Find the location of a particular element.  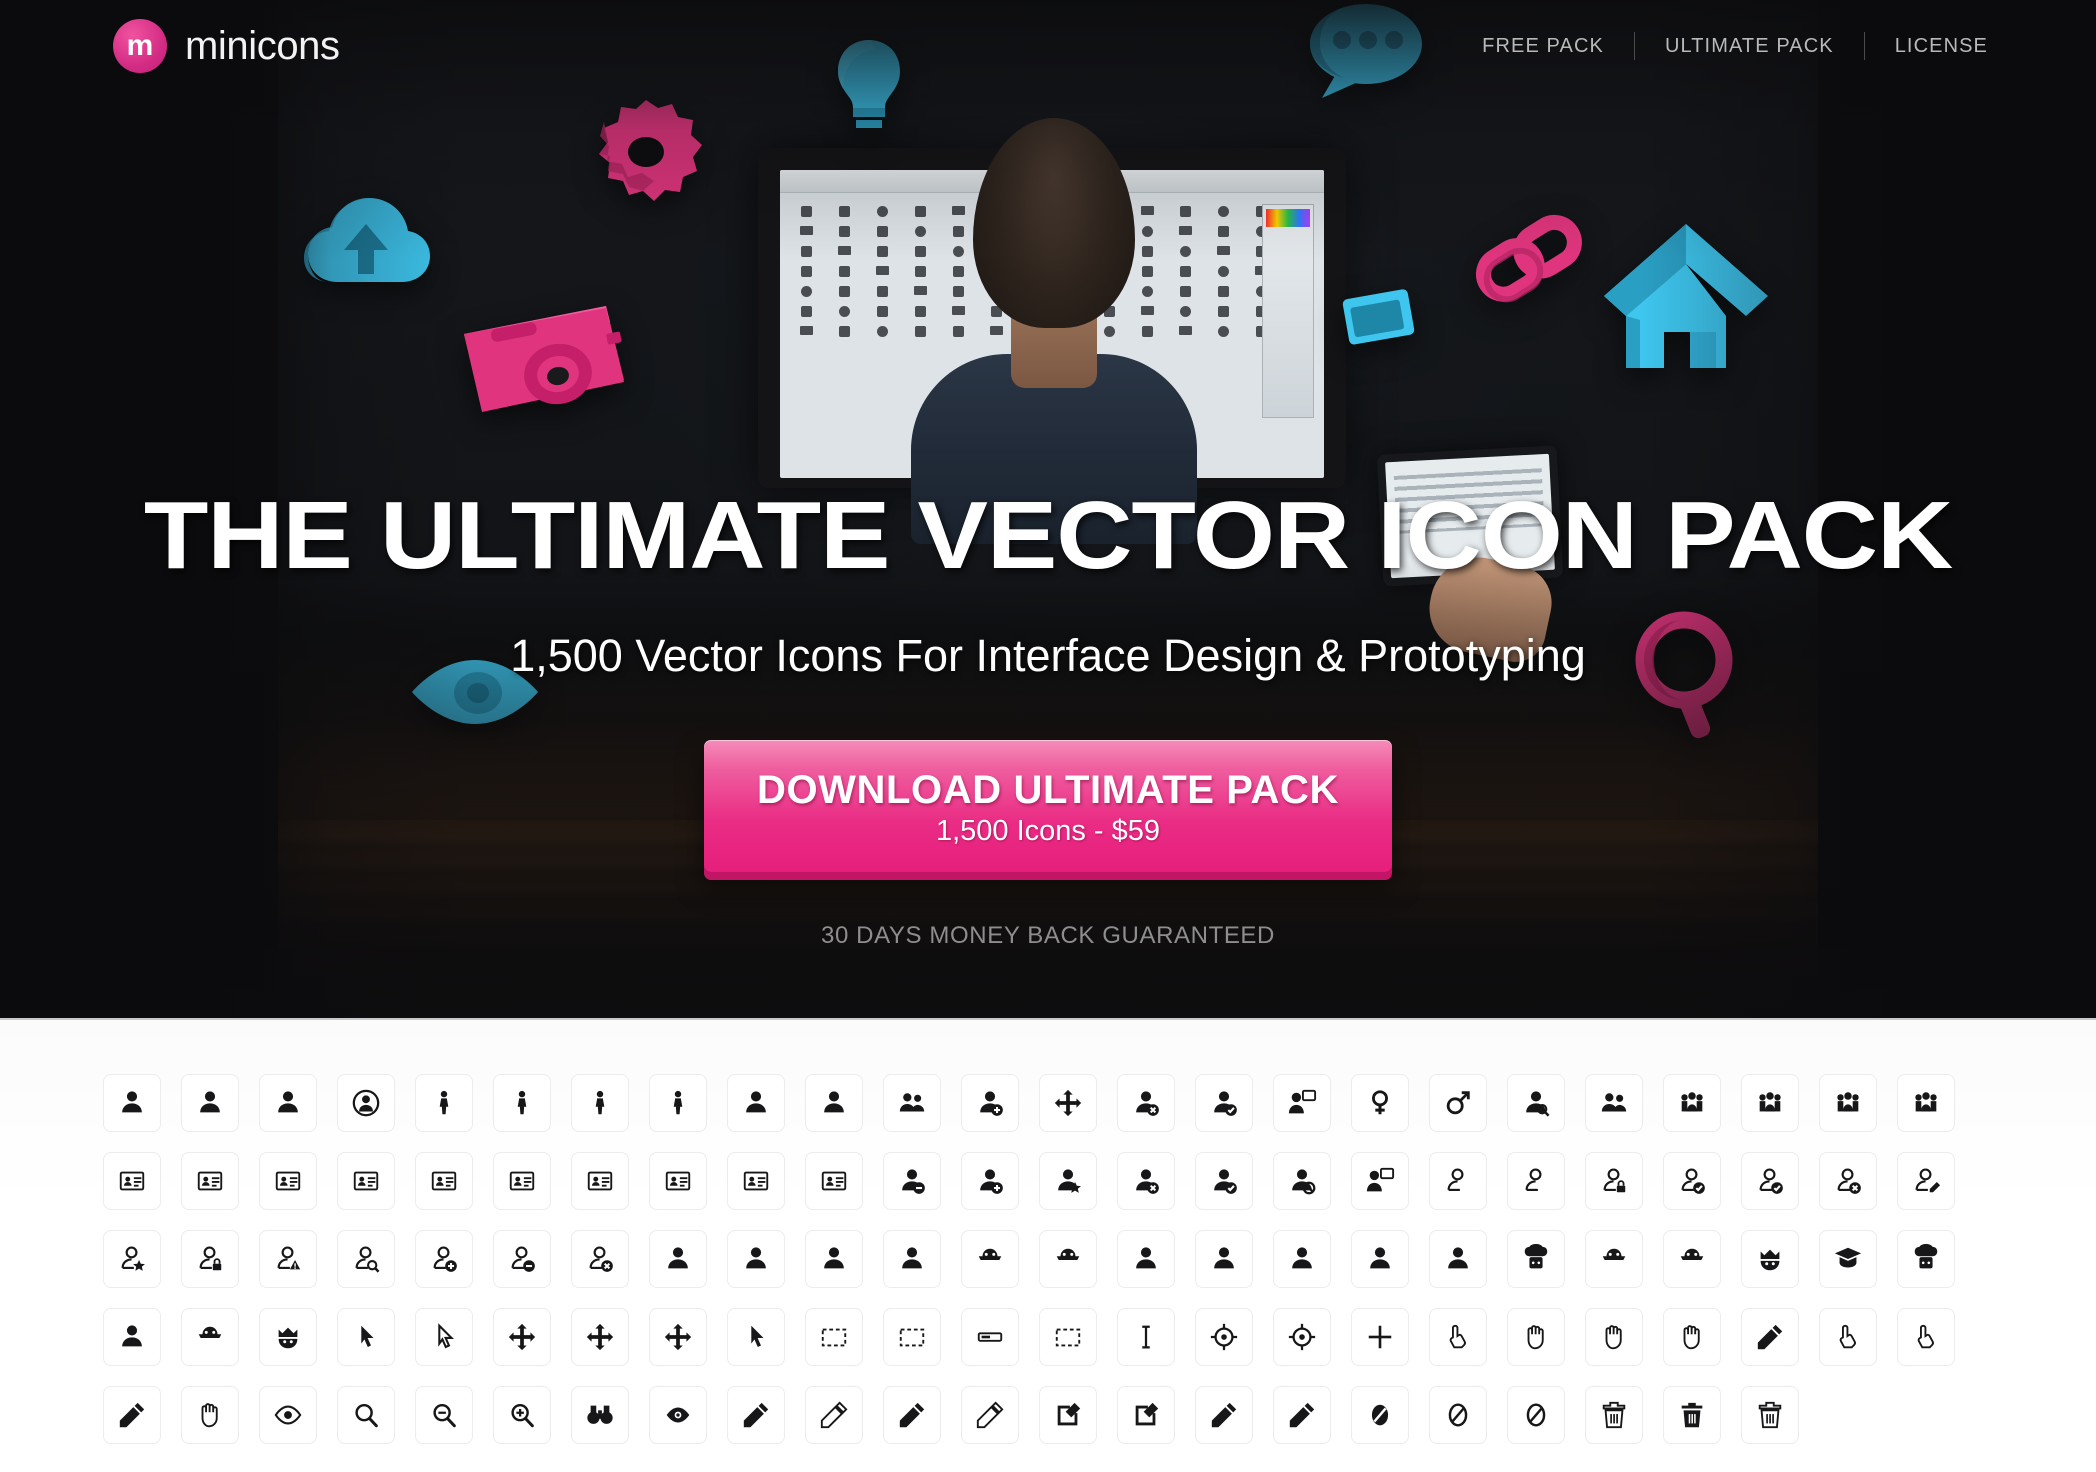

people-team-icon is located at coordinates (1926, 1103).